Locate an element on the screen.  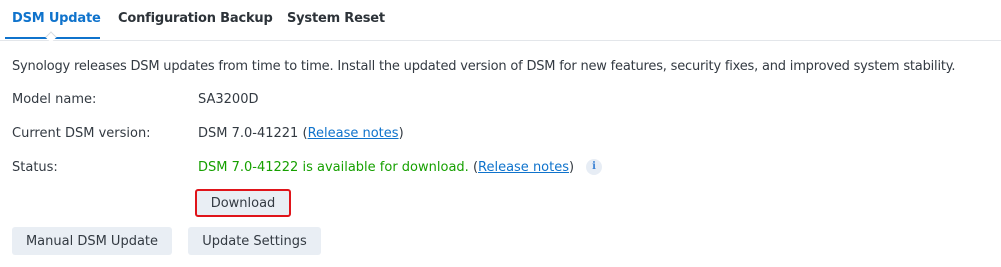
update-settings-button: Update Settings is located at coordinates (254, 241).